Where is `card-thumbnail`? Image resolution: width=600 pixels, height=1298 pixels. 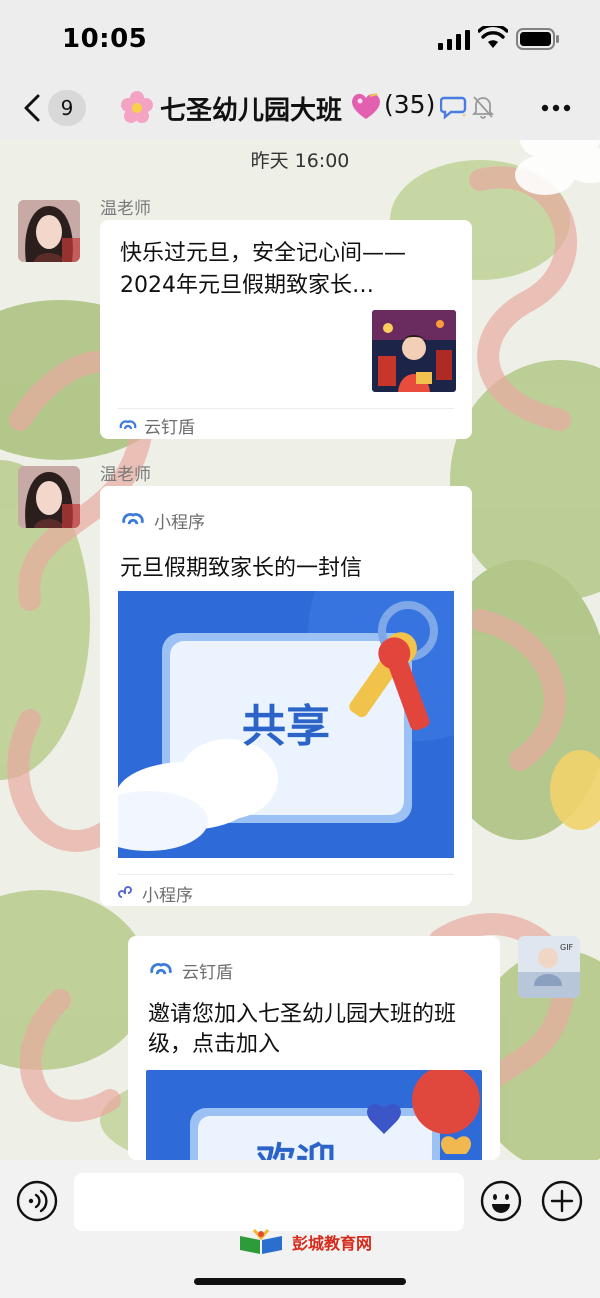 card-thumbnail is located at coordinates (414, 351).